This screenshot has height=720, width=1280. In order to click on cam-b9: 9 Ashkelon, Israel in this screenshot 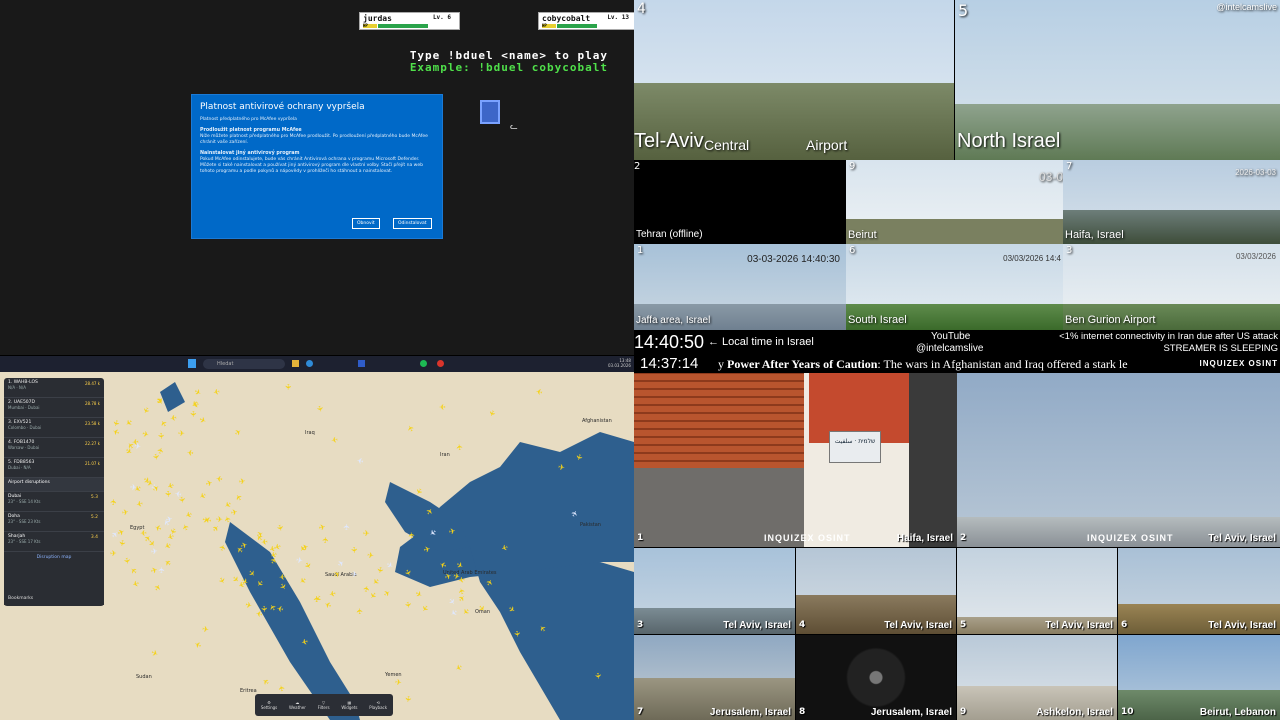, I will do `click(1037, 677)`.